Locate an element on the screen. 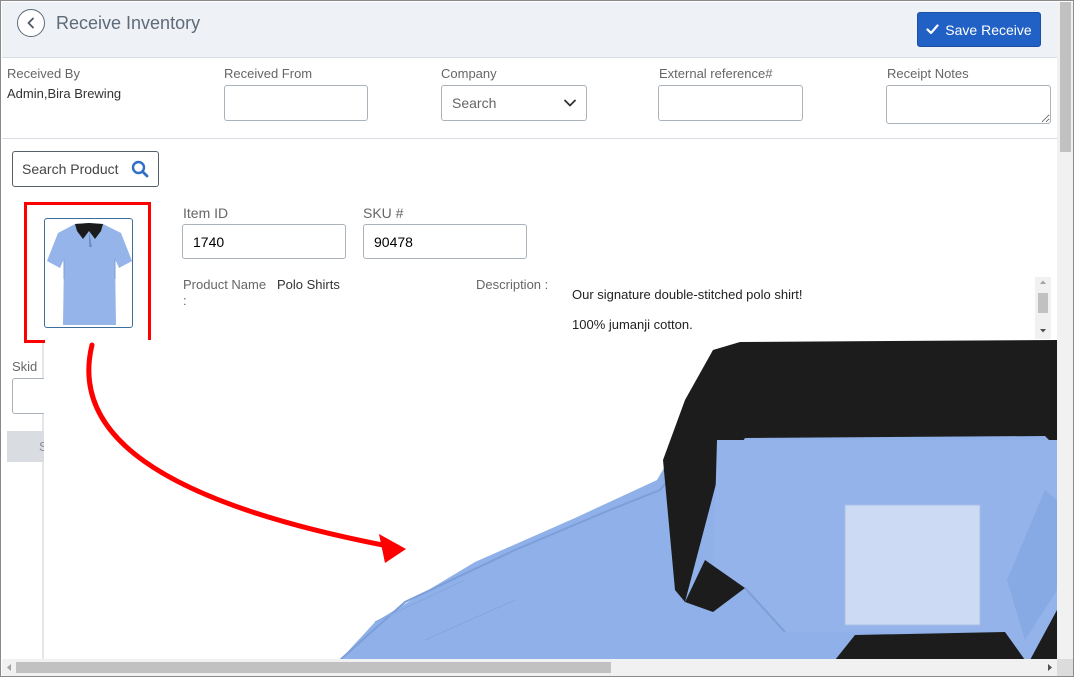 This screenshot has width=1074, height=677. received-from-label: Received From is located at coordinates (268, 73).